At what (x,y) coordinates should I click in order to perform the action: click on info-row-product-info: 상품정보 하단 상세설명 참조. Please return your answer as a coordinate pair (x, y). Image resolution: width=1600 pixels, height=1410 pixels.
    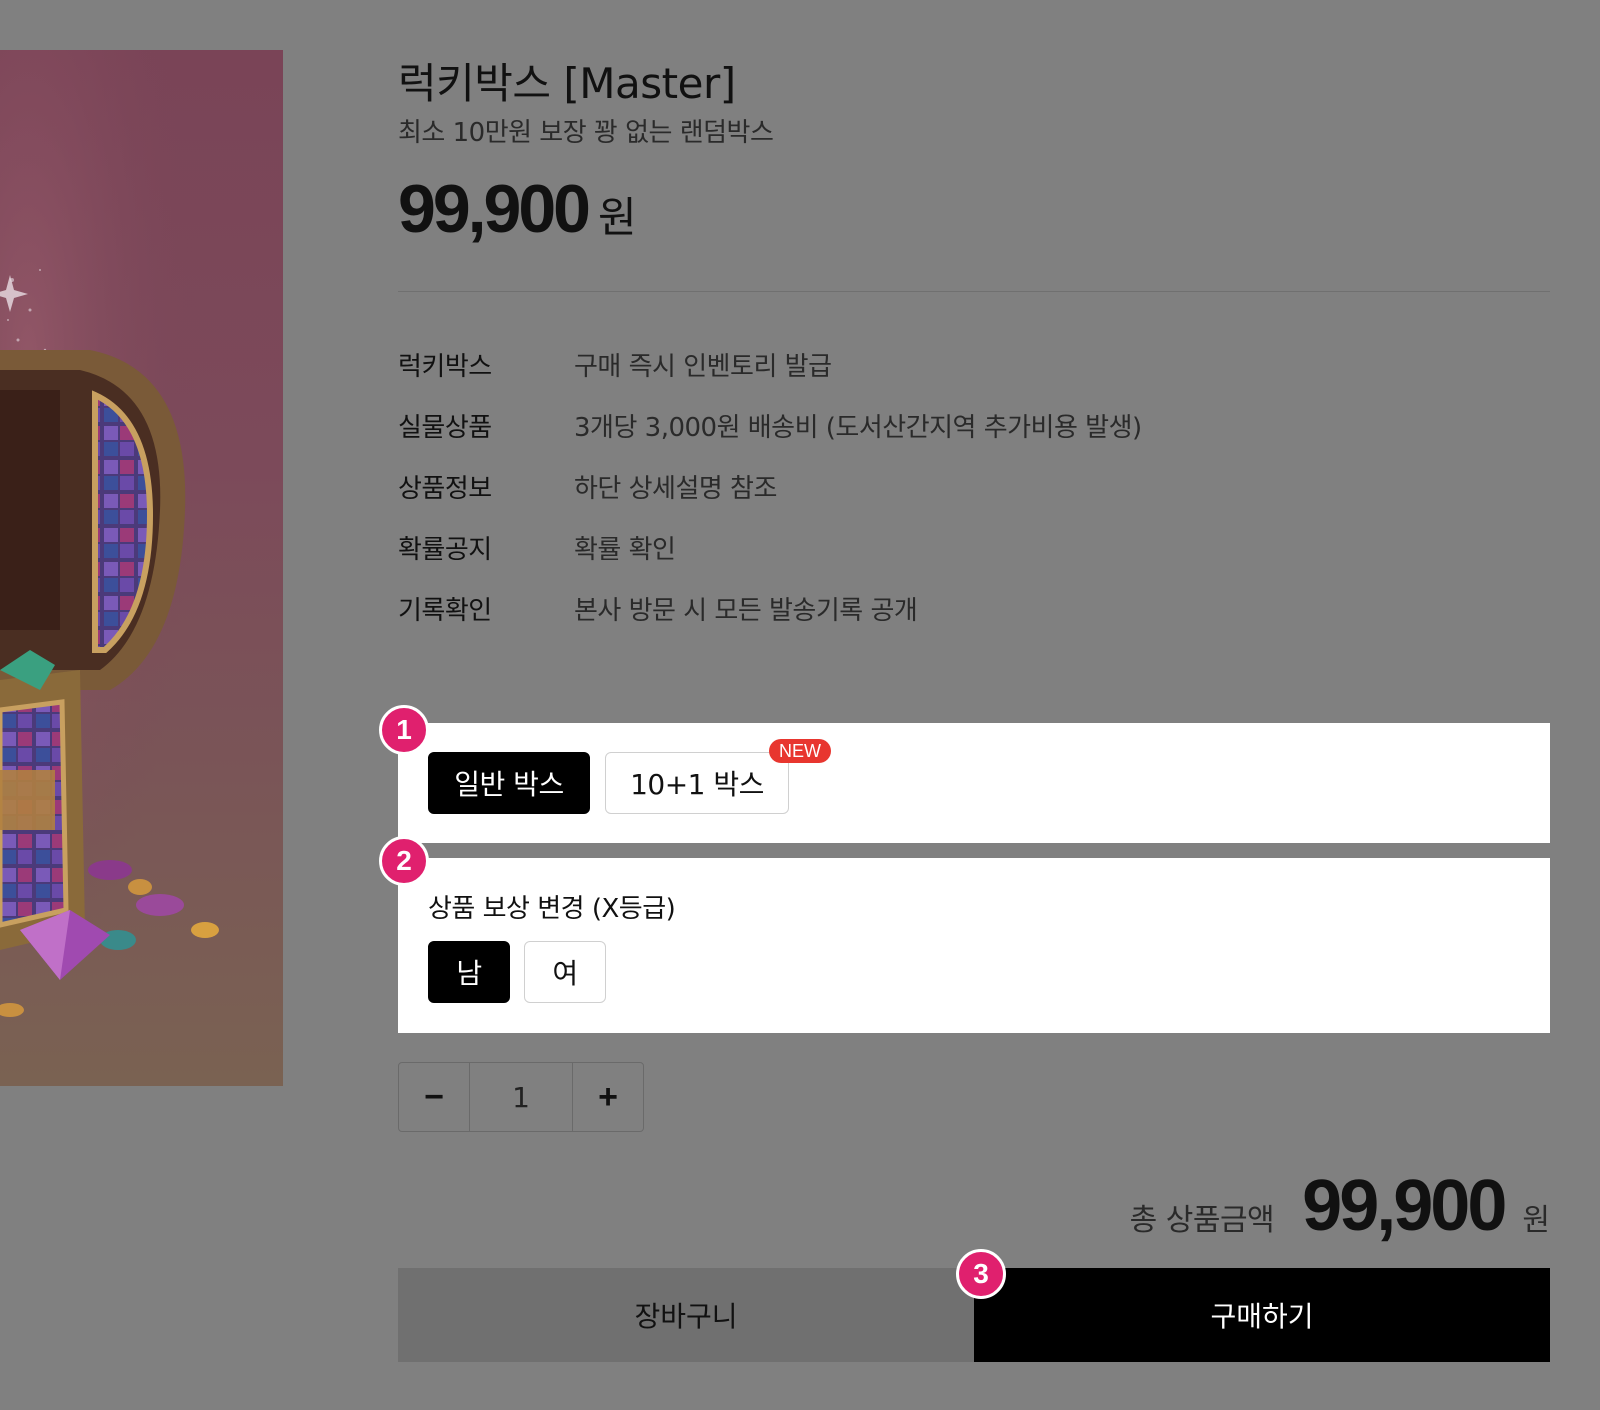
    Looking at the image, I should click on (587, 486).